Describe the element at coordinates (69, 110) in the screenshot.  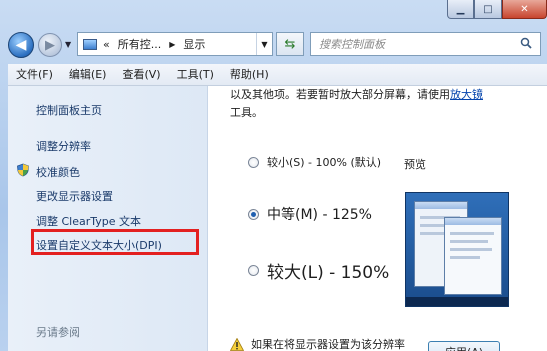
I see `sidebar-item-control-panel-home: 控制面板主页` at that location.